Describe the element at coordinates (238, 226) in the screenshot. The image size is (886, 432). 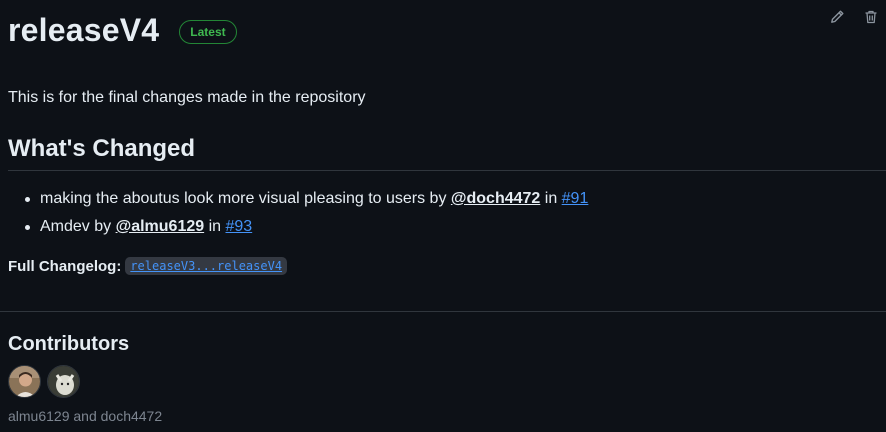
I see `pr-link-93: #93` at that location.